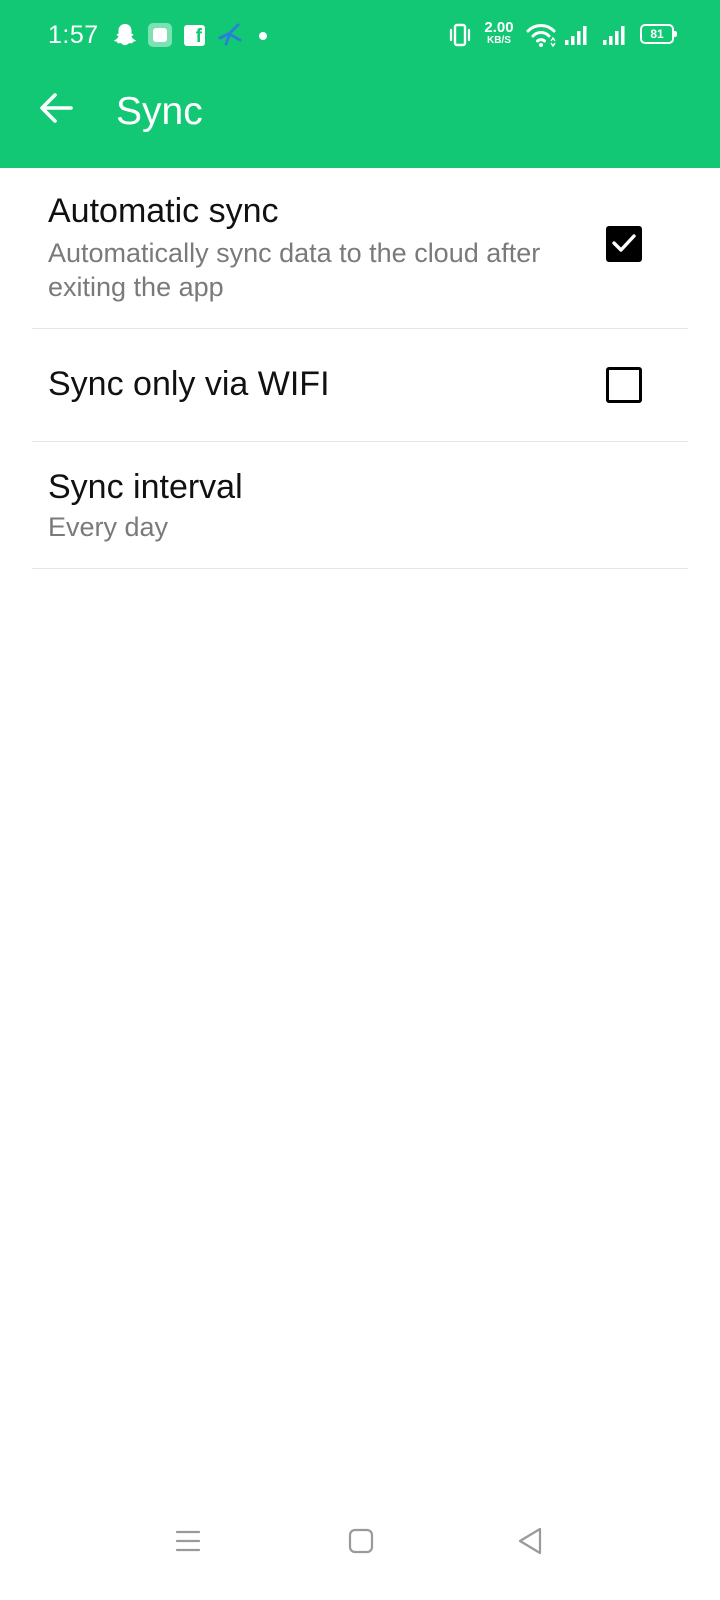 This screenshot has height=1600, width=720. Describe the element at coordinates (263, 36) in the screenshot. I see `notification-dot-icon` at that location.